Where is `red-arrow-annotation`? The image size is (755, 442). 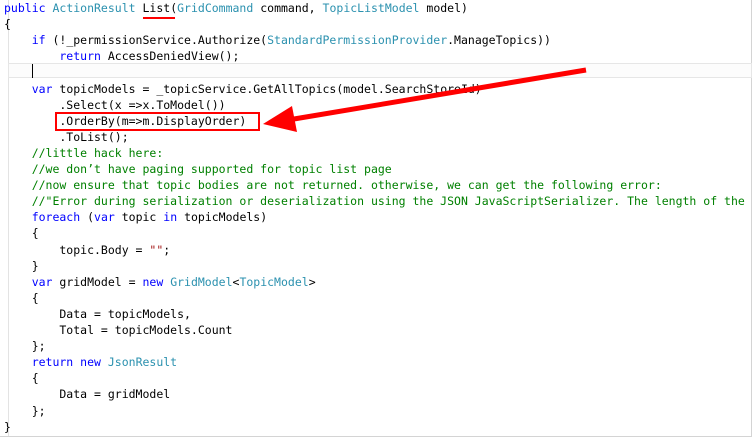
red-arrow-annotation is located at coordinates (425, 99).